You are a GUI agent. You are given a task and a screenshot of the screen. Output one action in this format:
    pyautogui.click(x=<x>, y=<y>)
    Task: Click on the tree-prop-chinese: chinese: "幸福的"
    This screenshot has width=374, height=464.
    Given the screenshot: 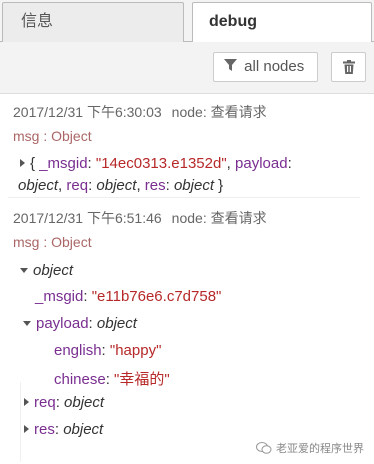 What is the action you would take?
    pyautogui.click(x=112, y=379)
    